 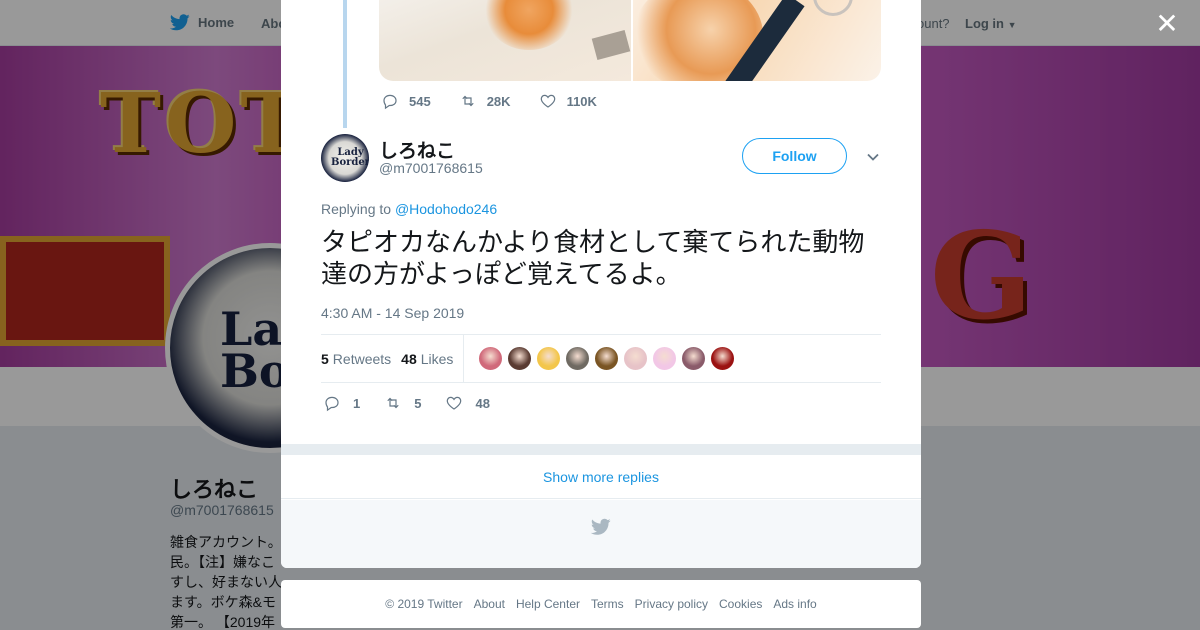 What do you see at coordinates (406, 101) in the screenshot?
I see `reply-action: 545` at bounding box center [406, 101].